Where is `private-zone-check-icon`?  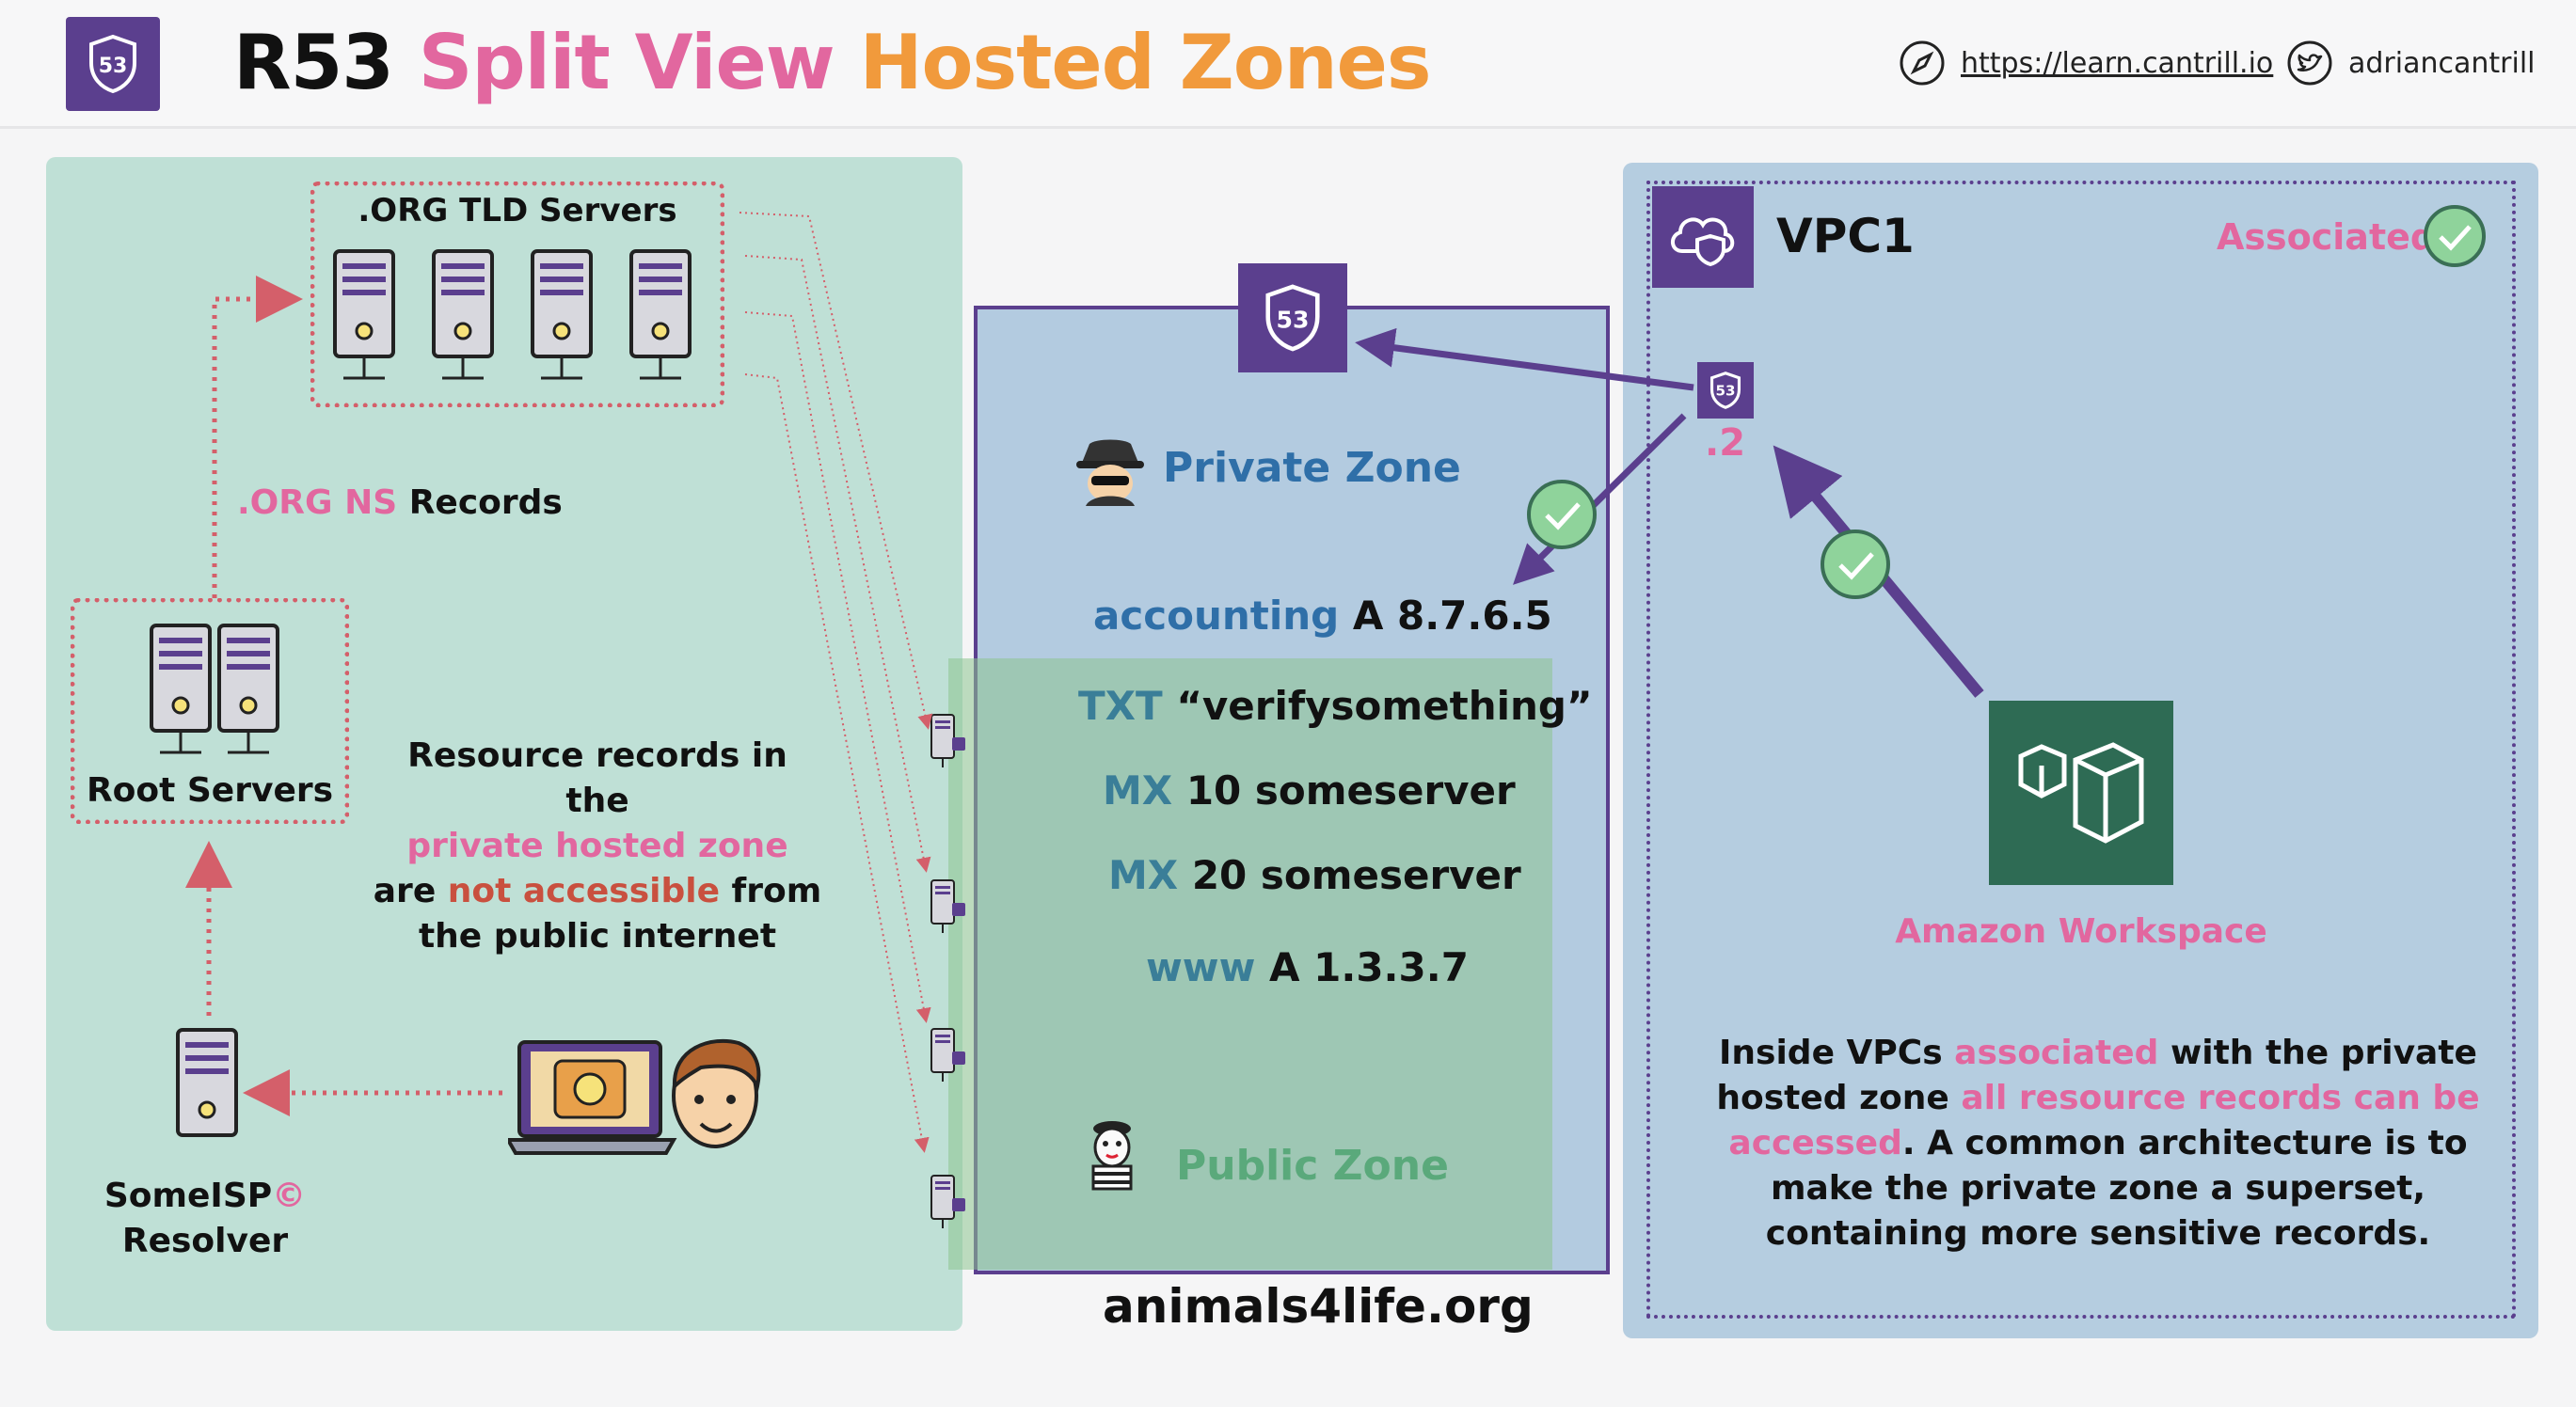
private-zone-check-icon is located at coordinates (1562, 514).